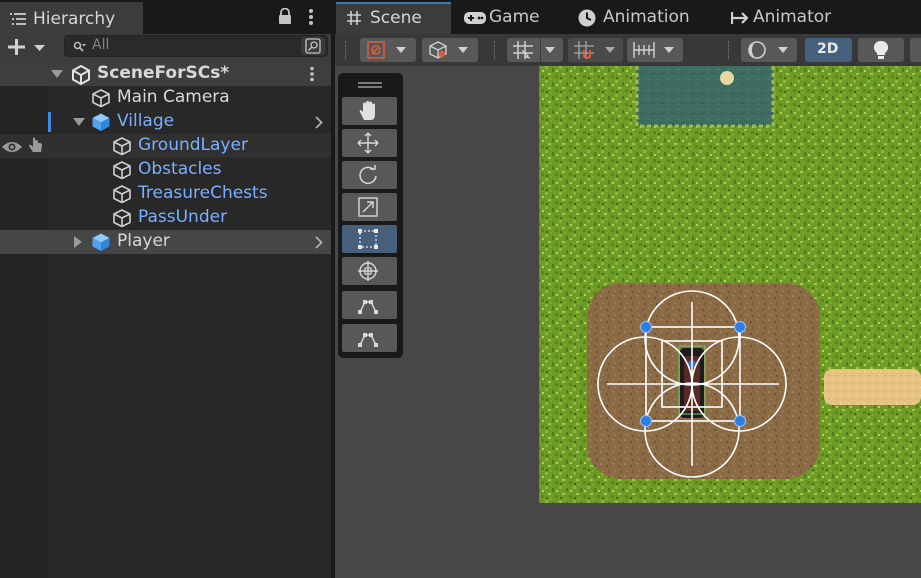 The height and width of the screenshot is (578, 921). I want to click on selection-indicator, so click(49, 122).